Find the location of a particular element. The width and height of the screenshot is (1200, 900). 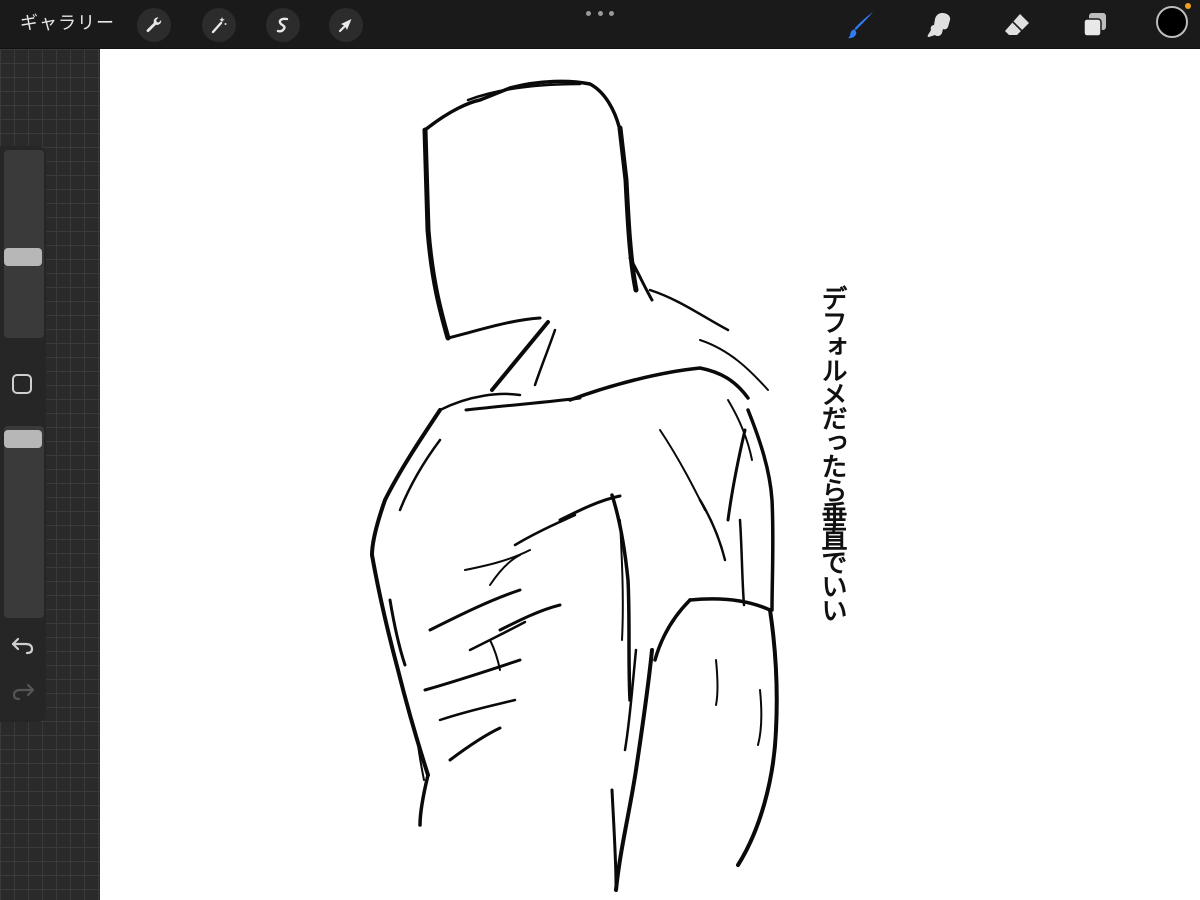

magic-wand-icon is located at coordinates (219, 25).